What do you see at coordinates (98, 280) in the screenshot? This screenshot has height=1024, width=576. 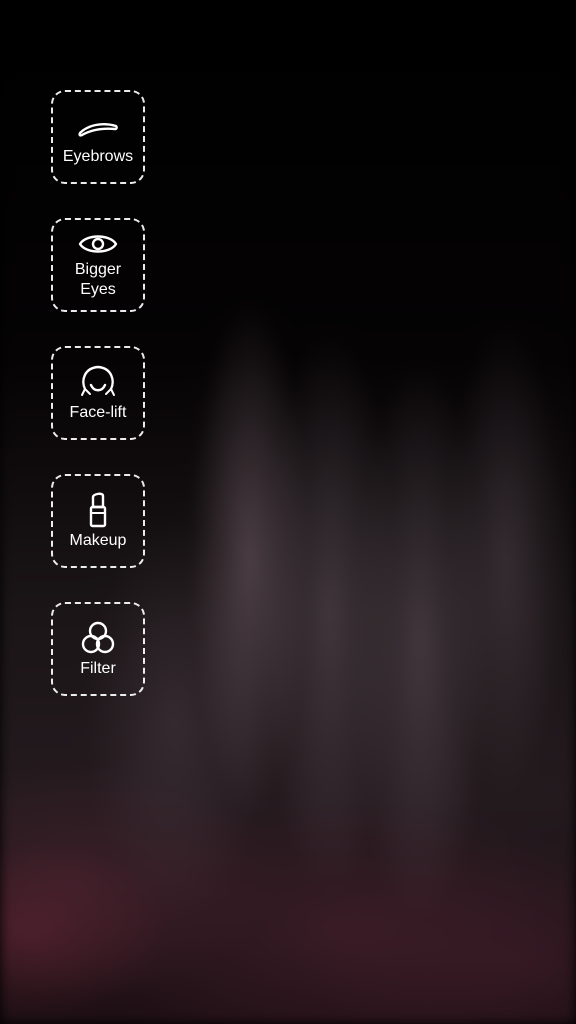 I see `bigger-eyes-label: Bigger Eyes` at bounding box center [98, 280].